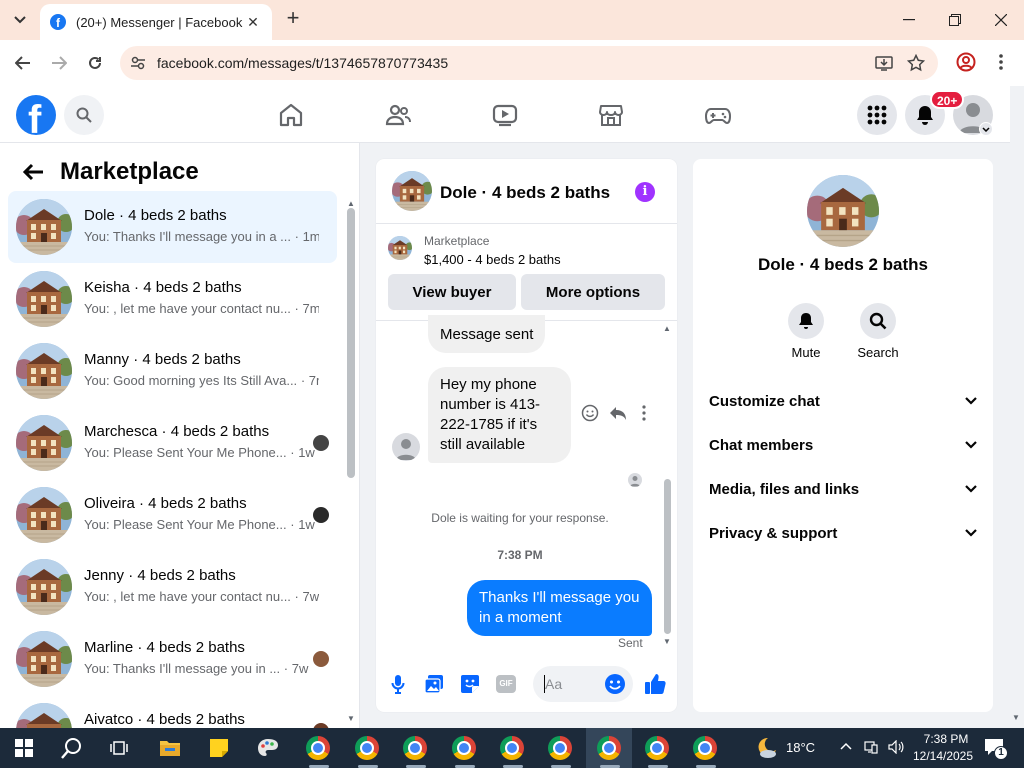  Describe the element at coordinates (618, 413) in the screenshot. I see `reply-icon` at that location.